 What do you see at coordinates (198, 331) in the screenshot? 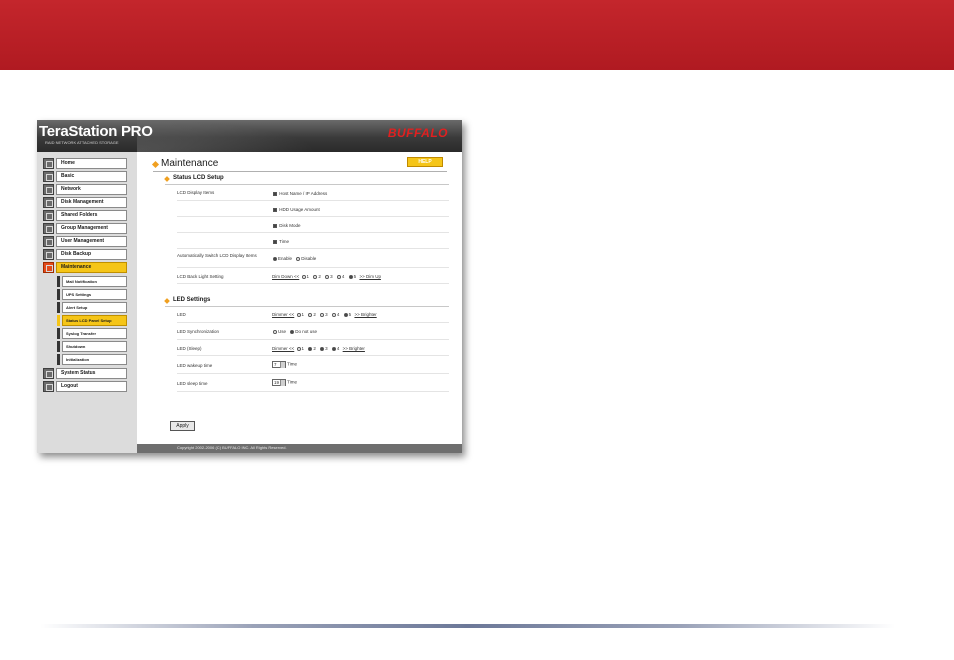
I see `led-sync-label: LED Synchronization` at bounding box center [198, 331].